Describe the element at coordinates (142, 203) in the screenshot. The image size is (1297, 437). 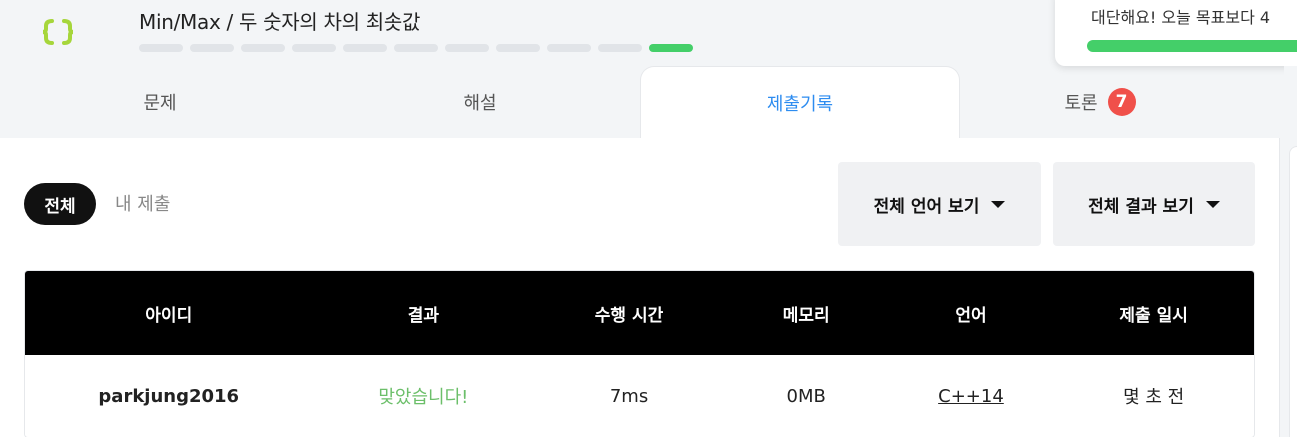
I see `filter-mine-button: 내 제출` at that location.